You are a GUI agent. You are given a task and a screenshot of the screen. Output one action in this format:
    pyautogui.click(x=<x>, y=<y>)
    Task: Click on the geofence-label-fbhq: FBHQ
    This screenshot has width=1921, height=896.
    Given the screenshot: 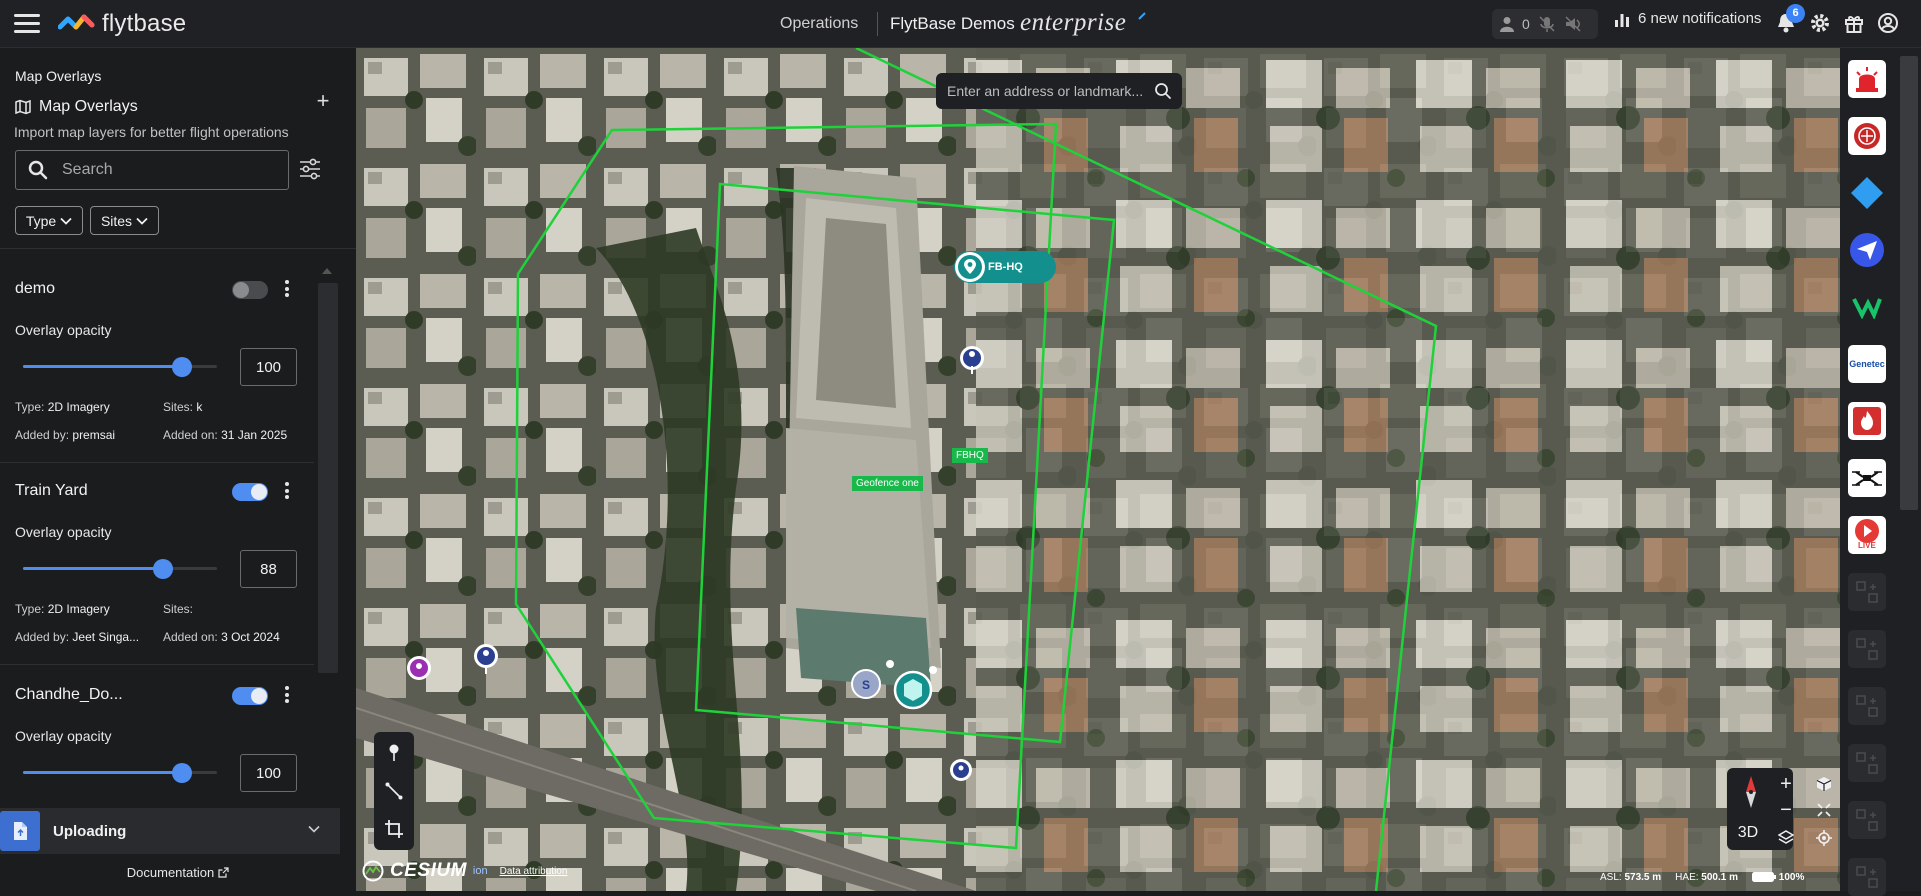 What is the action you would take?
    pyautogui.click(x=970, y=455)
    